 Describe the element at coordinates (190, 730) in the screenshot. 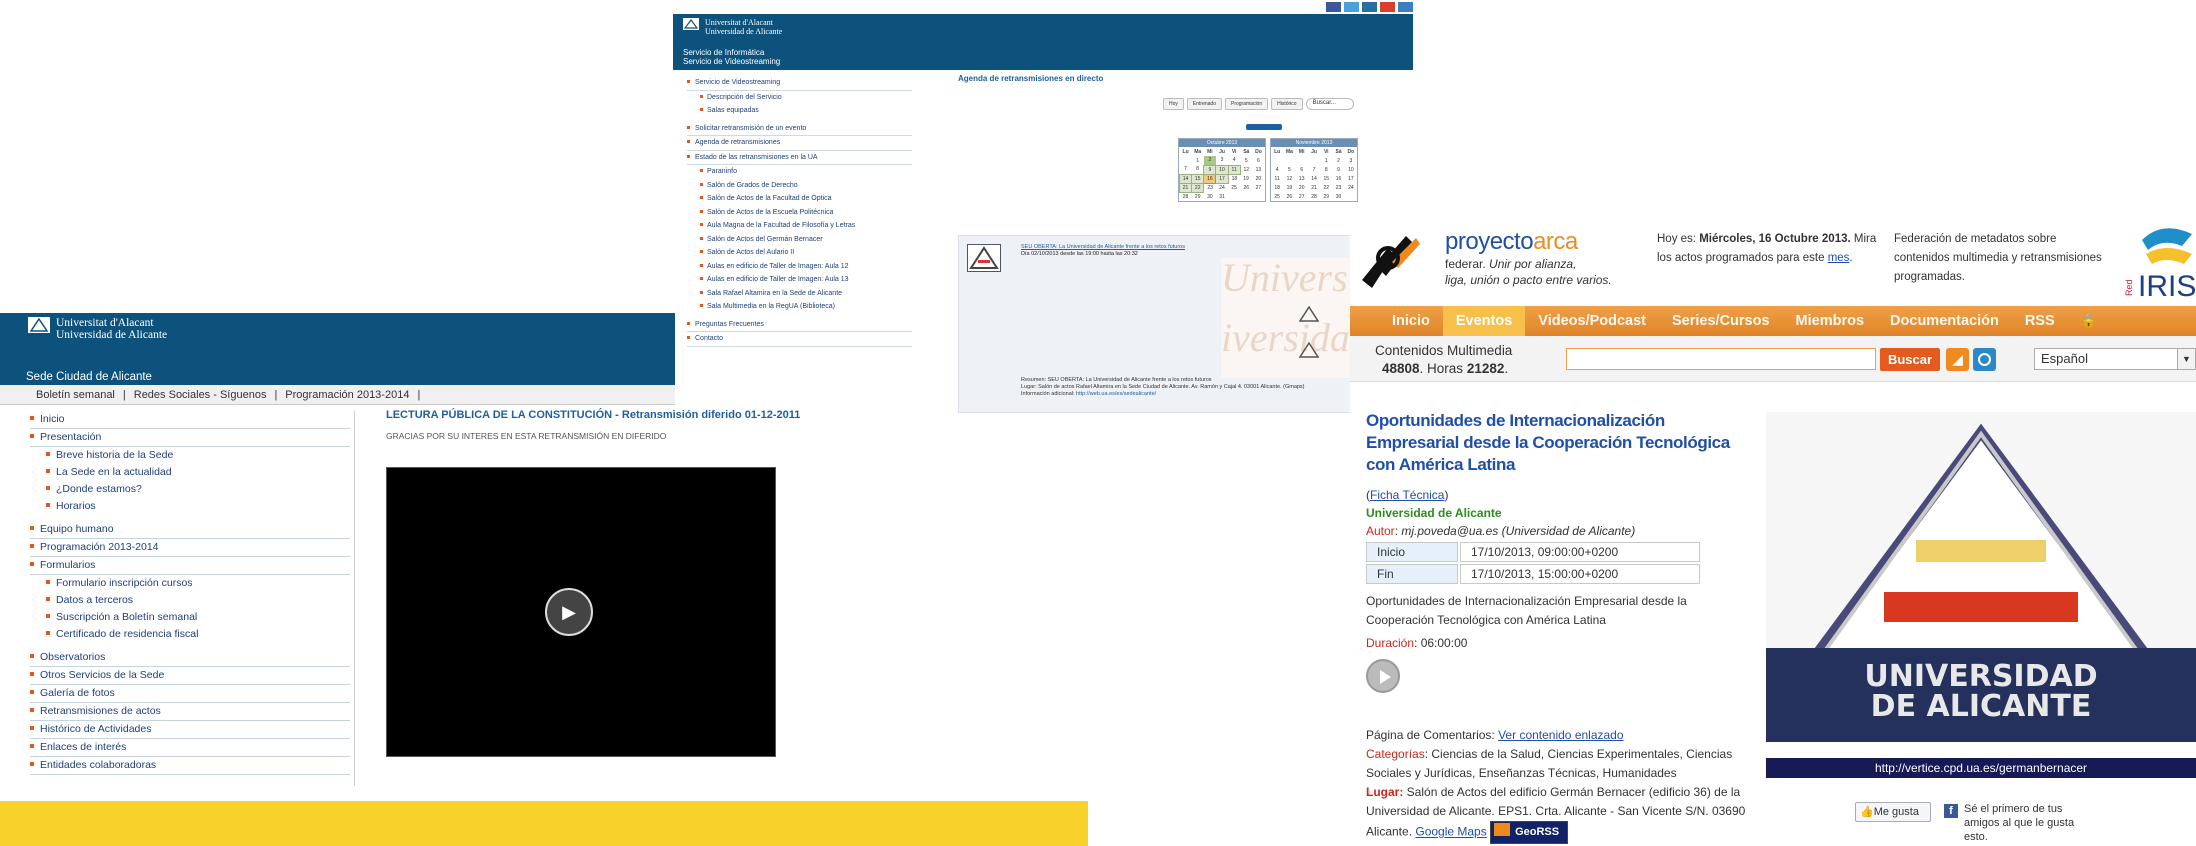

I see `sidebar-item: Histórico de Actividades` at that location.